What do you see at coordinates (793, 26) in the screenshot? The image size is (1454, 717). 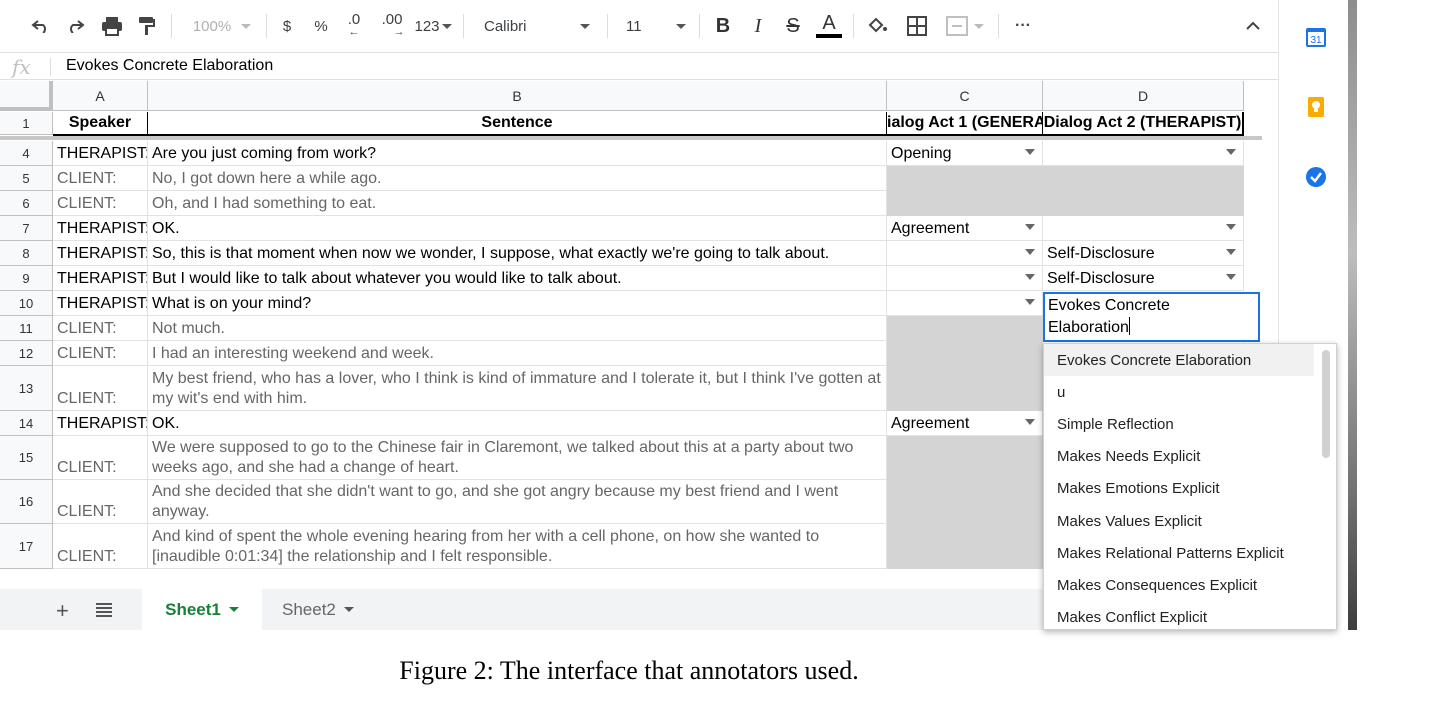 I see `strikethrough-icon: S` at bounding box center [793, 26].